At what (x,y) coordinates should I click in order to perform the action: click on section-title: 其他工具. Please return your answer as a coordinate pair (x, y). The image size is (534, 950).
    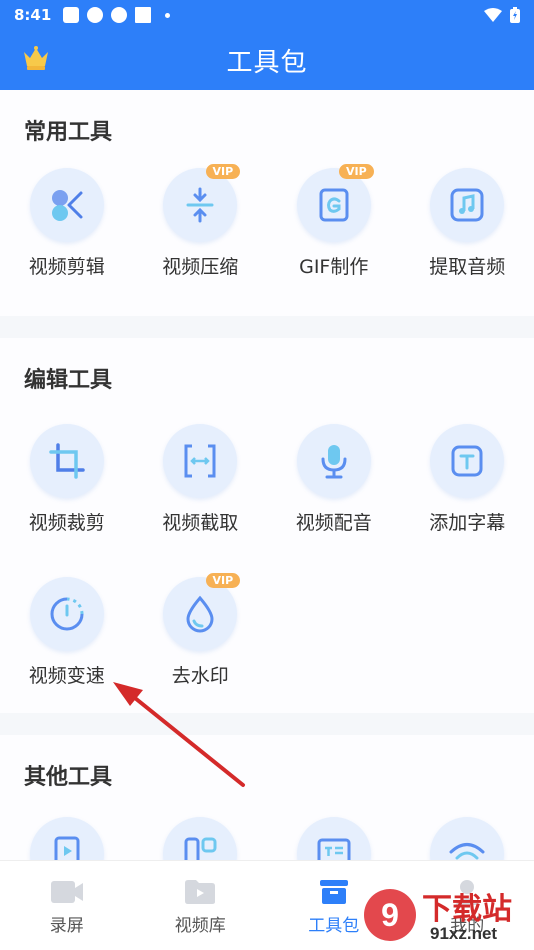
    Looking at the image, I should click on (68, 777).